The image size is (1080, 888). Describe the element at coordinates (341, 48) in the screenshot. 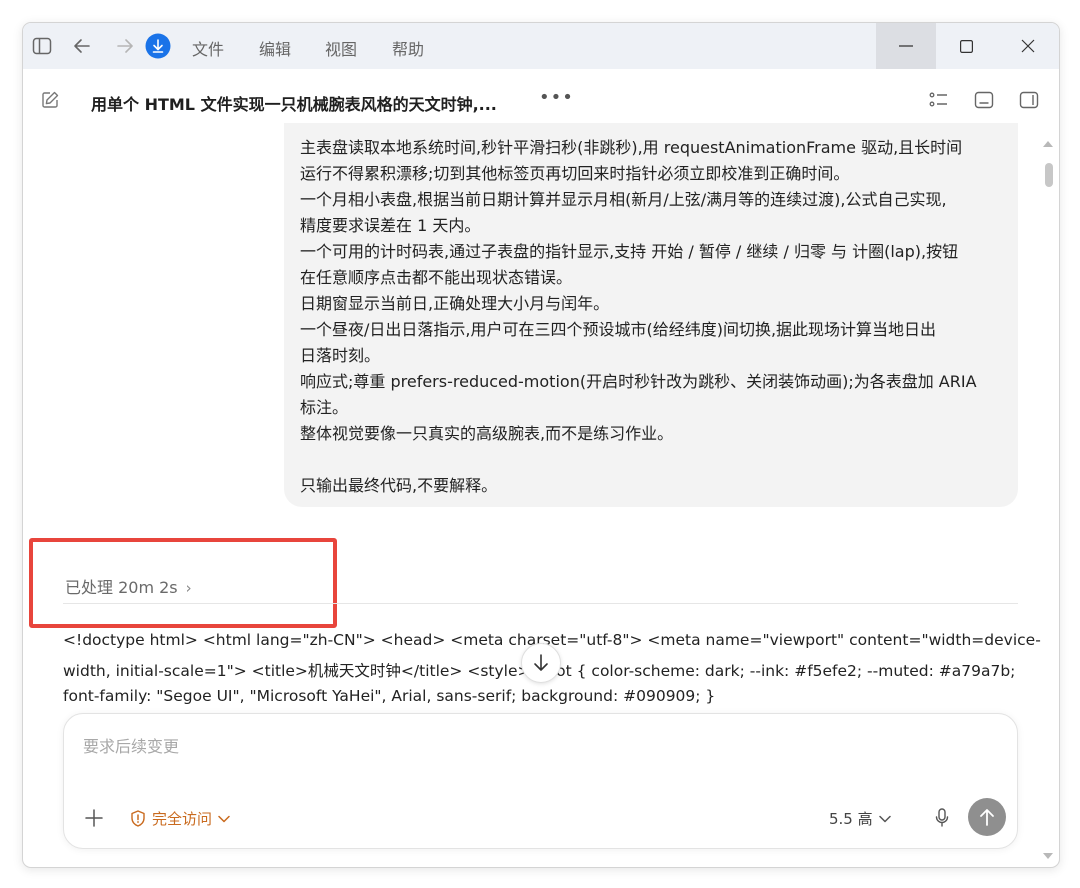

I see `menu-view: 视图` at that location.